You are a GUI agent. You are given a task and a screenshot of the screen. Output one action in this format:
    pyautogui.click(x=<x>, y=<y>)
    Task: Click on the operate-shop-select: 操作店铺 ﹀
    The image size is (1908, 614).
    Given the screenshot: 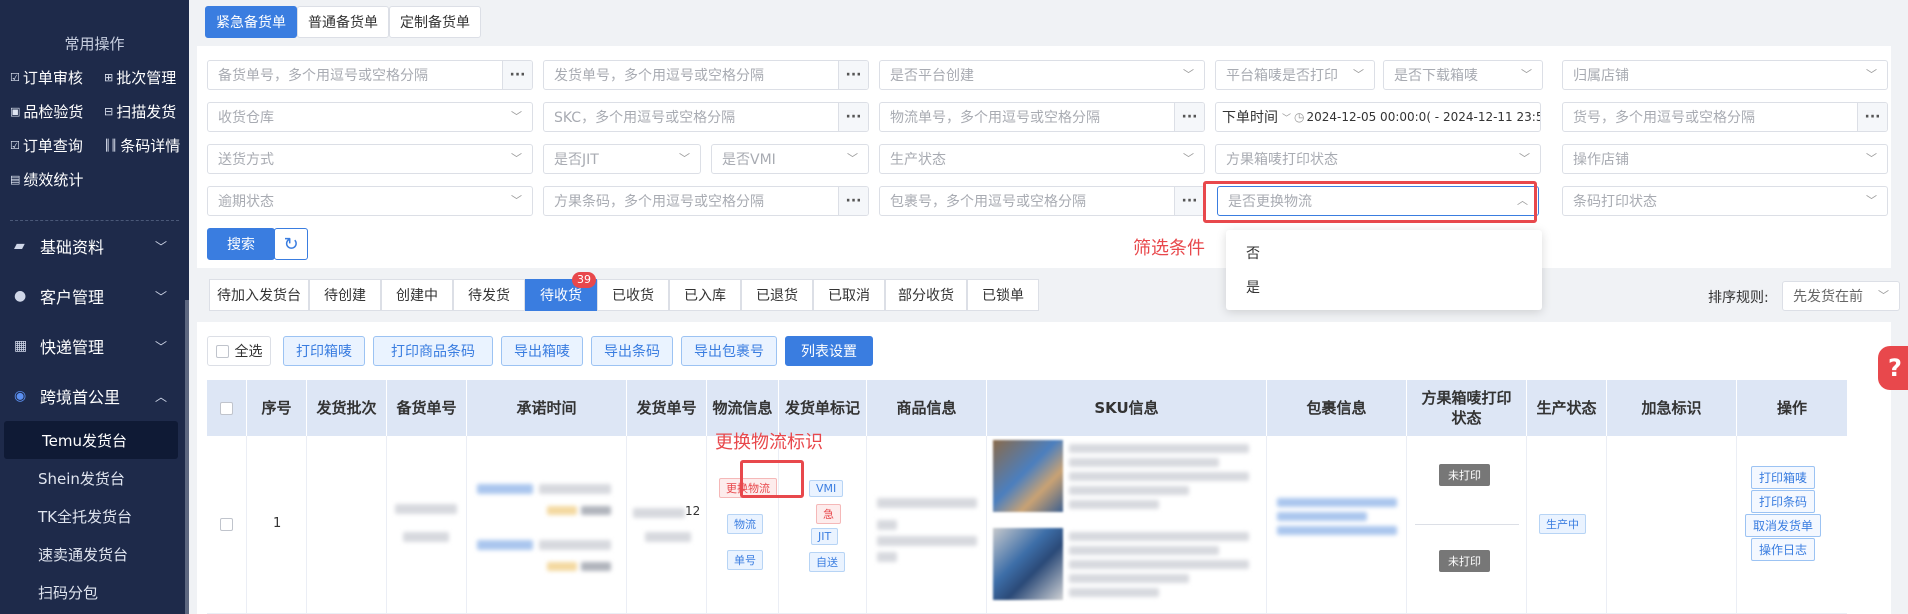 What is the action you would take?
    pyautogui.click(x=1725, y=159)
    